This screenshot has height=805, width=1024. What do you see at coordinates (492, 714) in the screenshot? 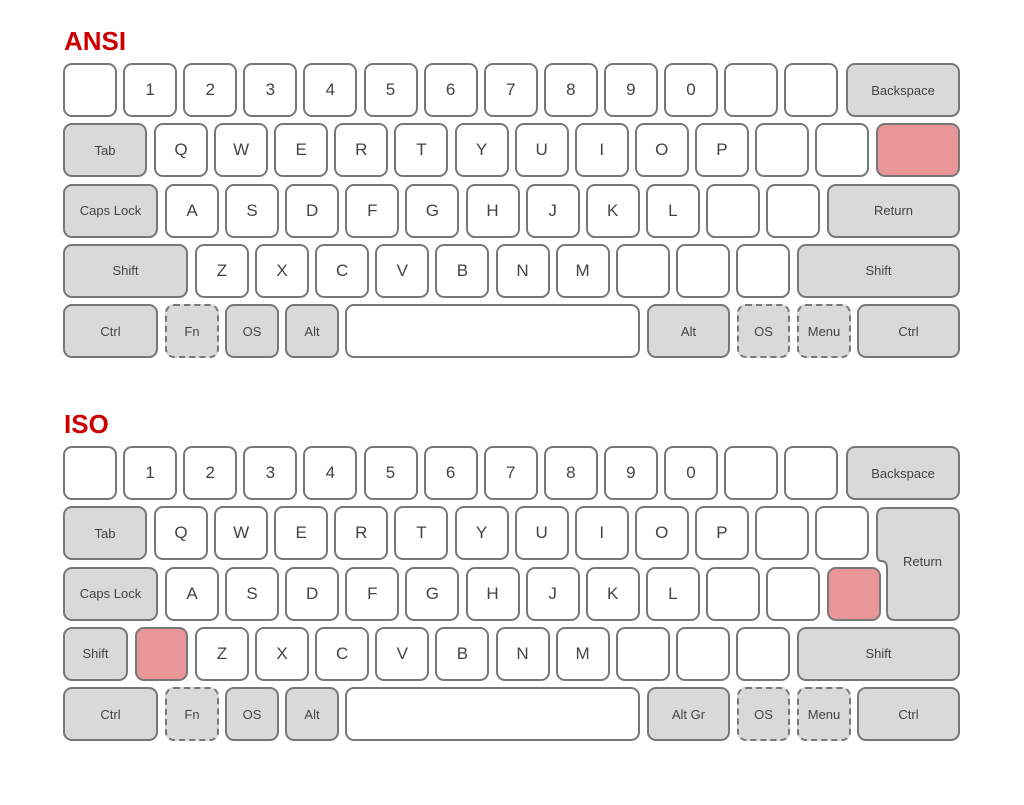
I see `iso-space-bar` at bounding box center [492, 714].